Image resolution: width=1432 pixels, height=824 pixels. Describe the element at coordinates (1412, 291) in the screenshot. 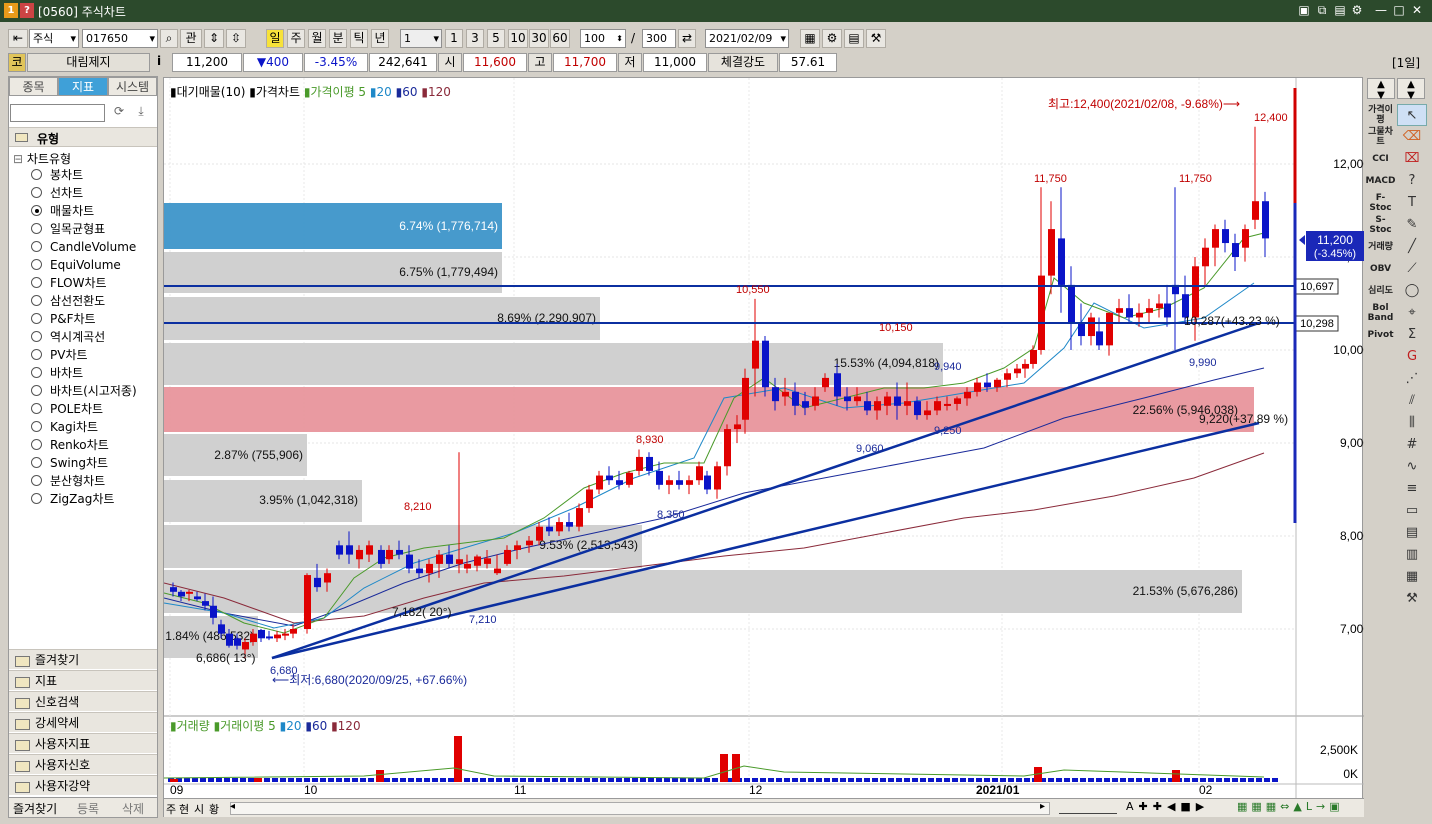

I see `circle-tool-icon: ◯` at that location.